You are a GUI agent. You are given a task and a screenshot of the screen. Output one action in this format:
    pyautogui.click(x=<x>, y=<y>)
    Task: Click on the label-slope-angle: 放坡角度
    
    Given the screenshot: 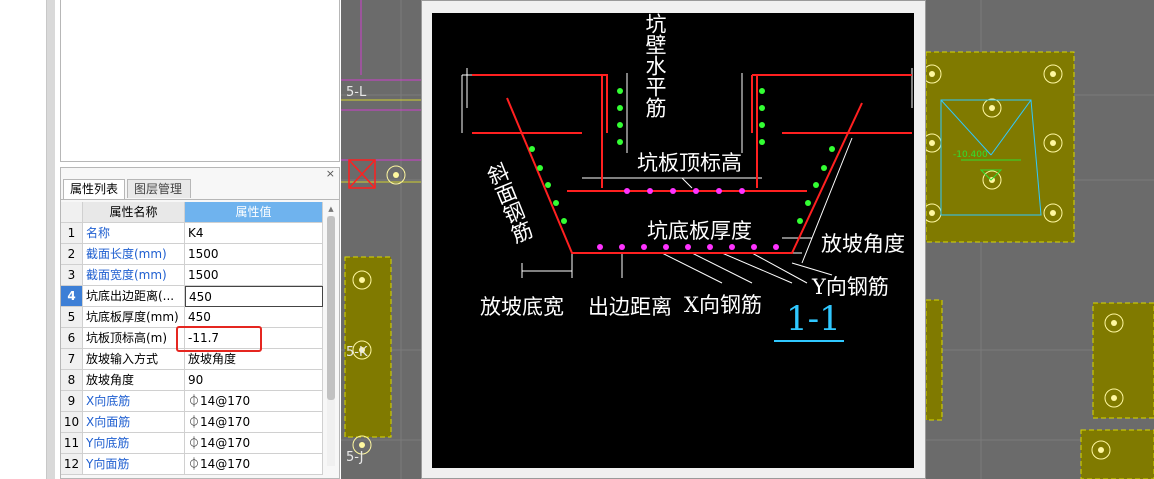 What is the action you would take?
    pyautogui.click(x=863, y=244)
    